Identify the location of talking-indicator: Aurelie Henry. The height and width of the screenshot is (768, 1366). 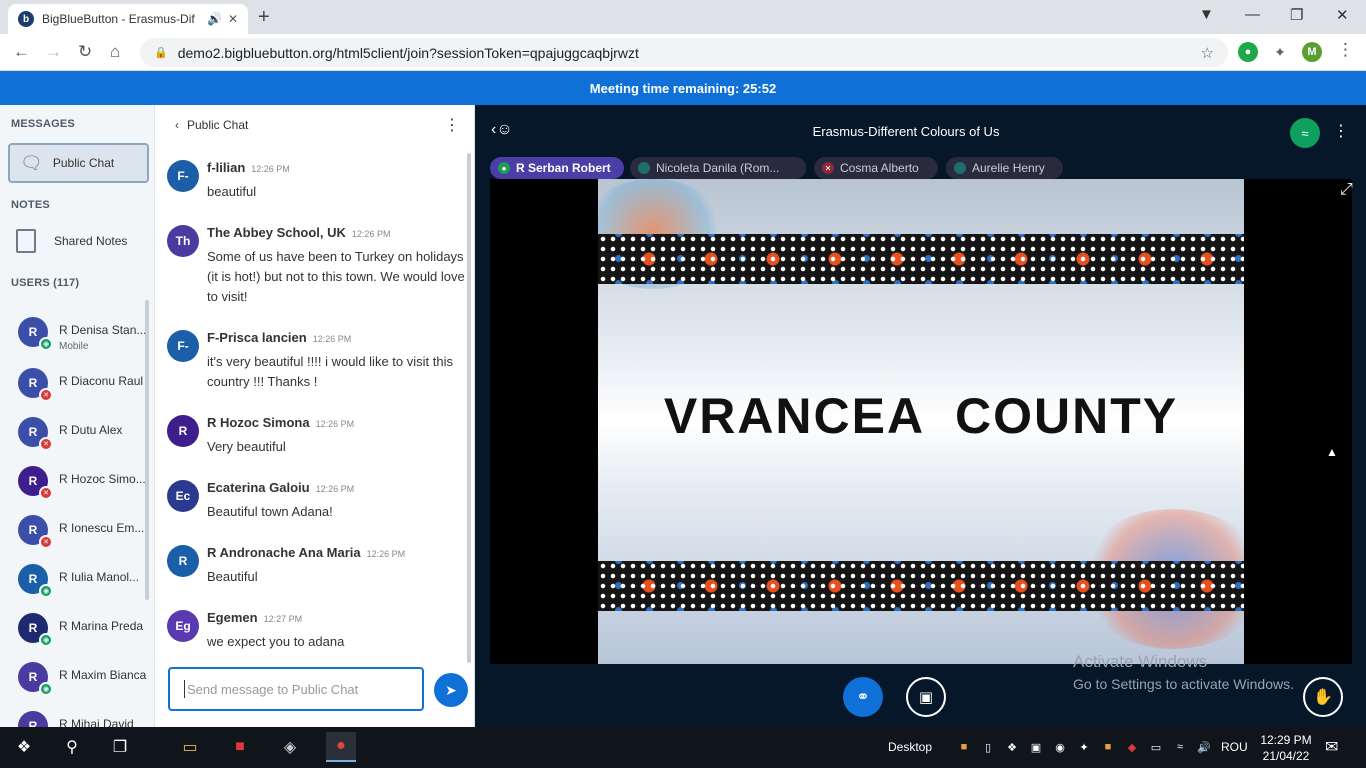
(1004, 168).